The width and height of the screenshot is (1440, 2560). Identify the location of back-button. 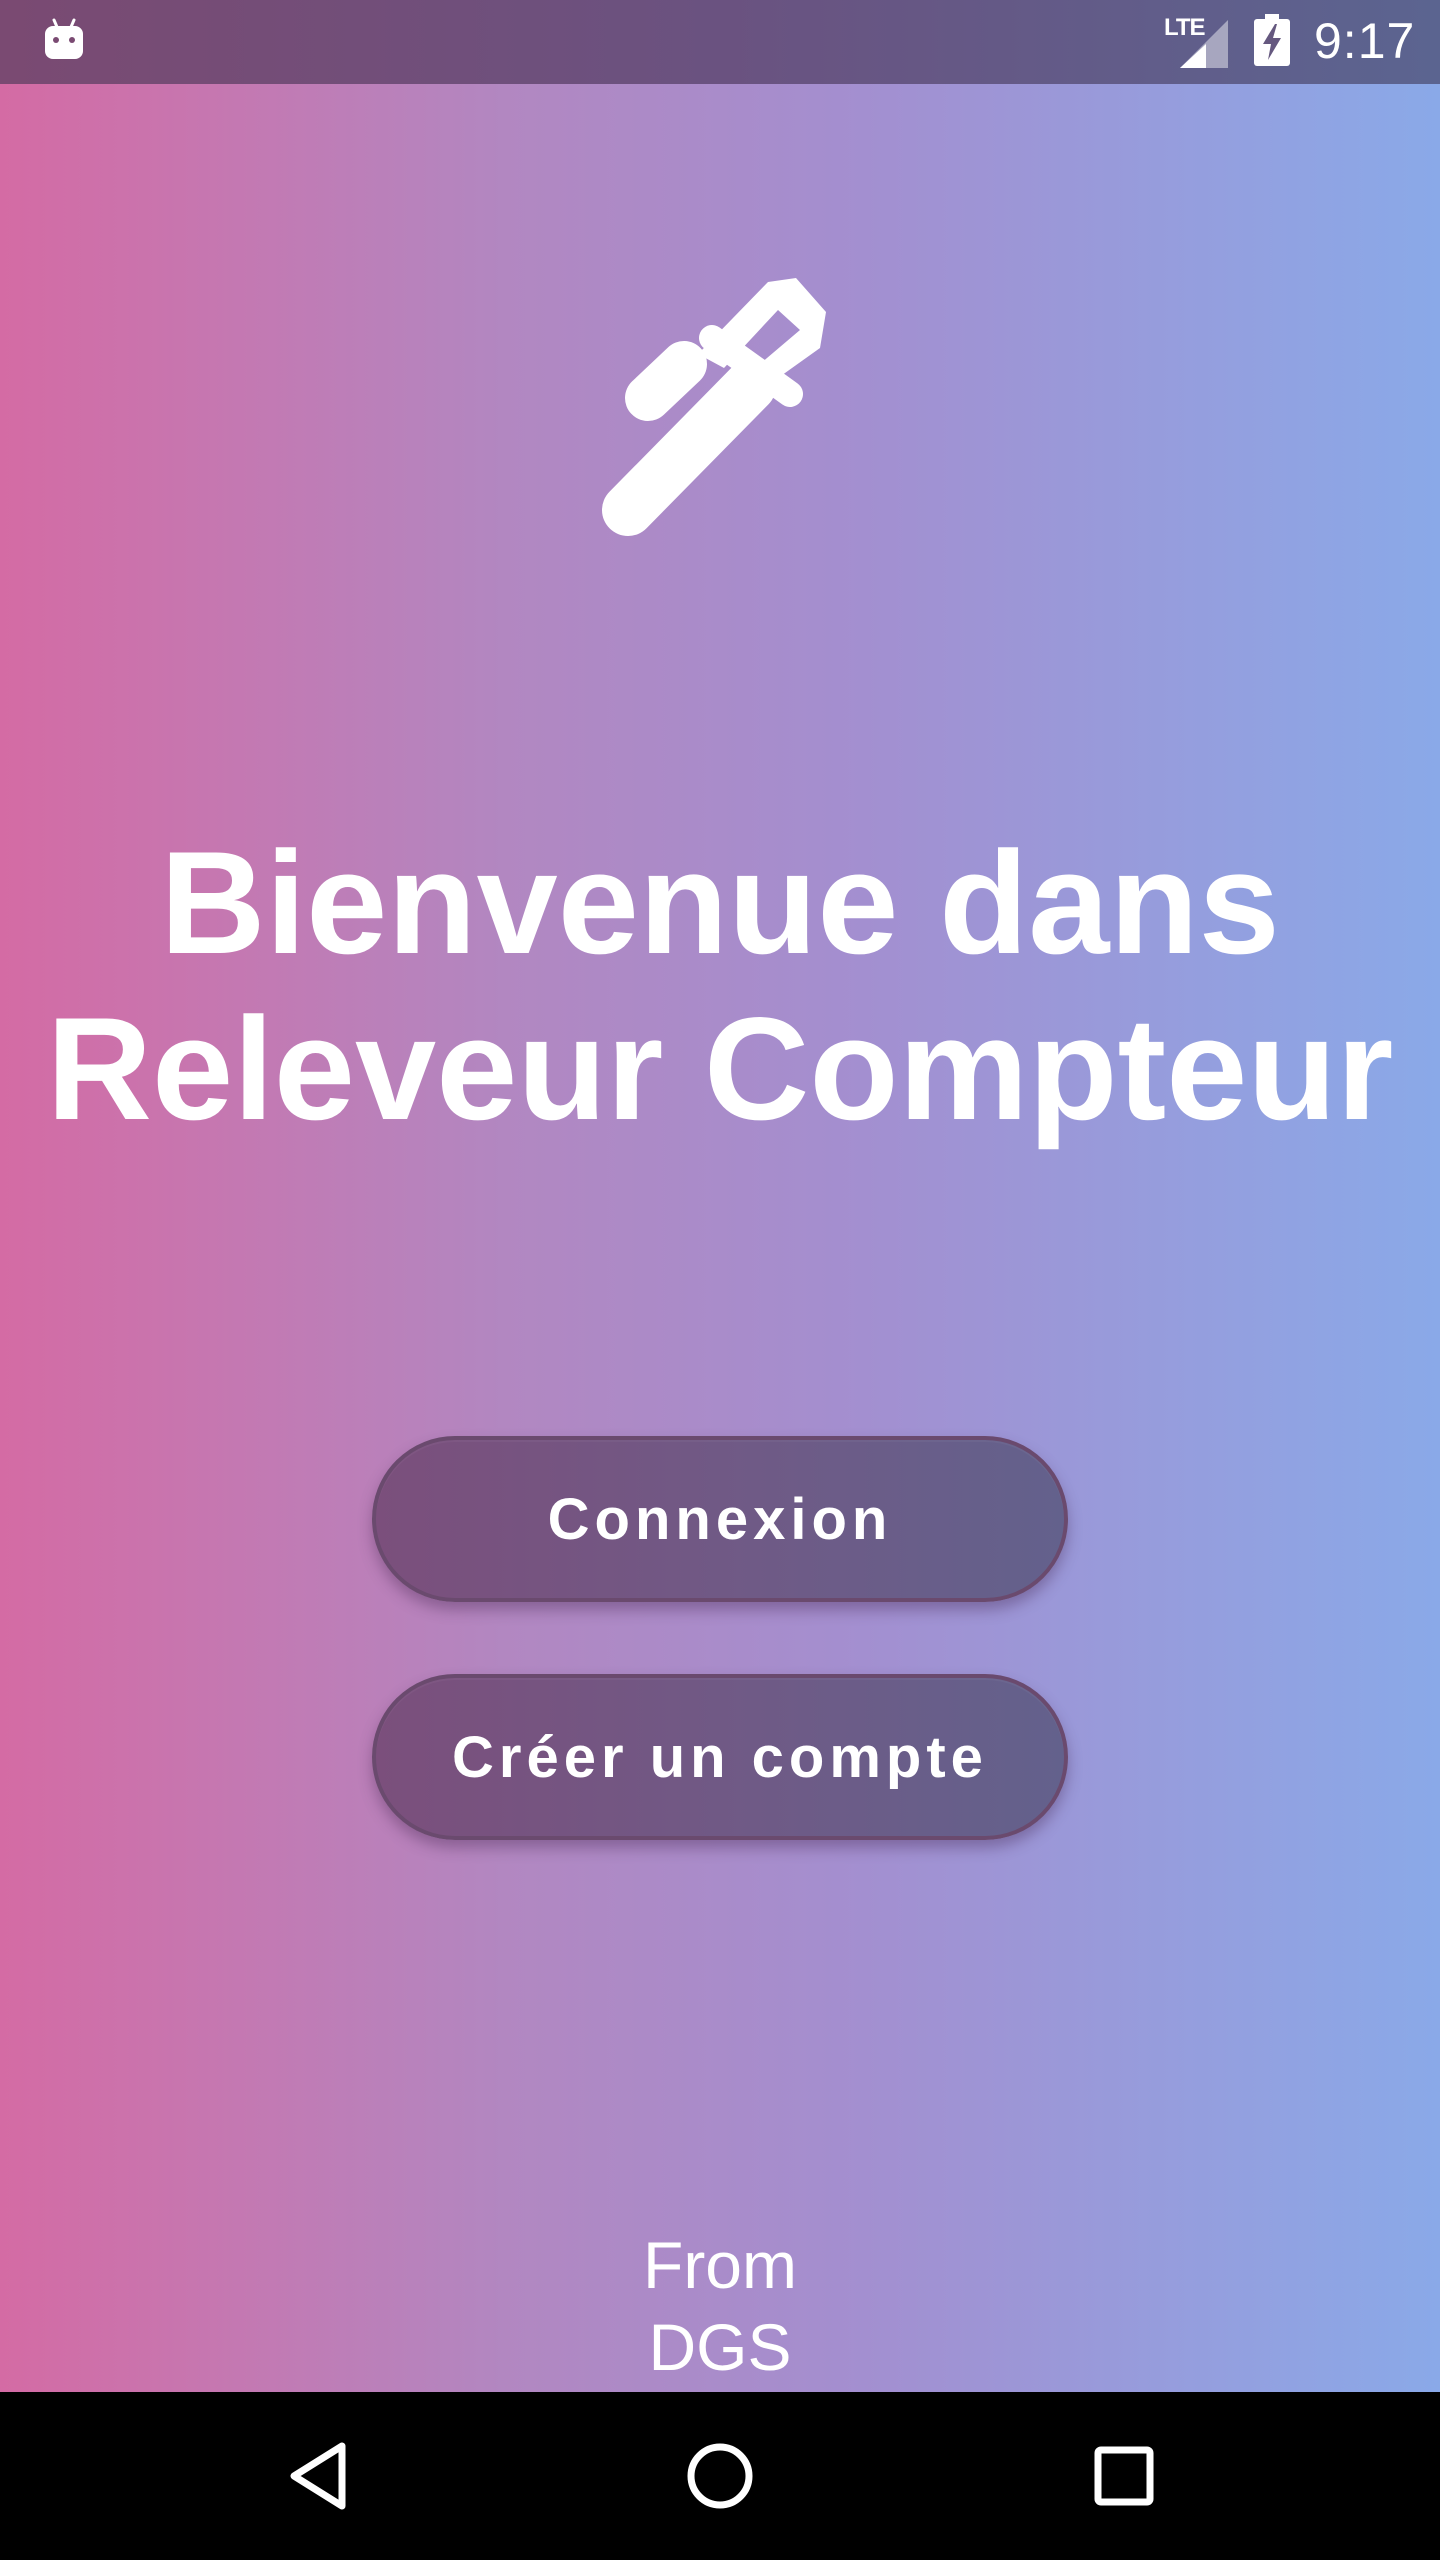
(318, 2476).